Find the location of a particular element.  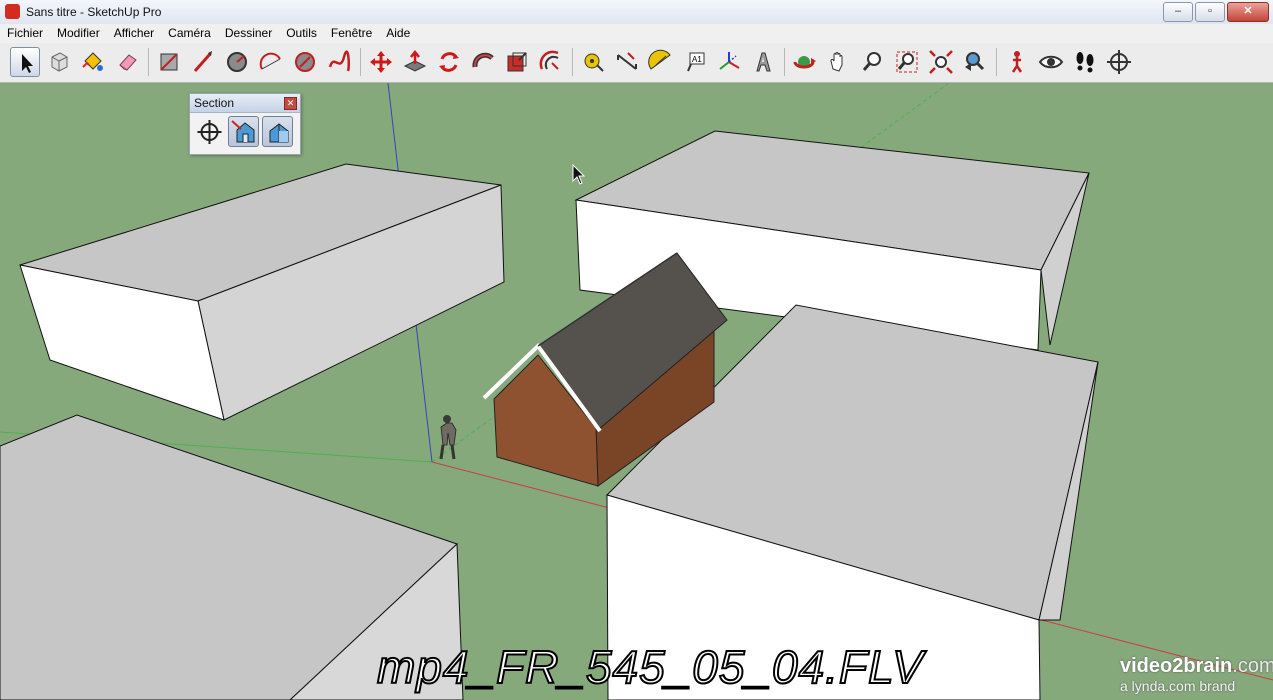

mouse-cursor-icon is located at coordinates (579, 177).